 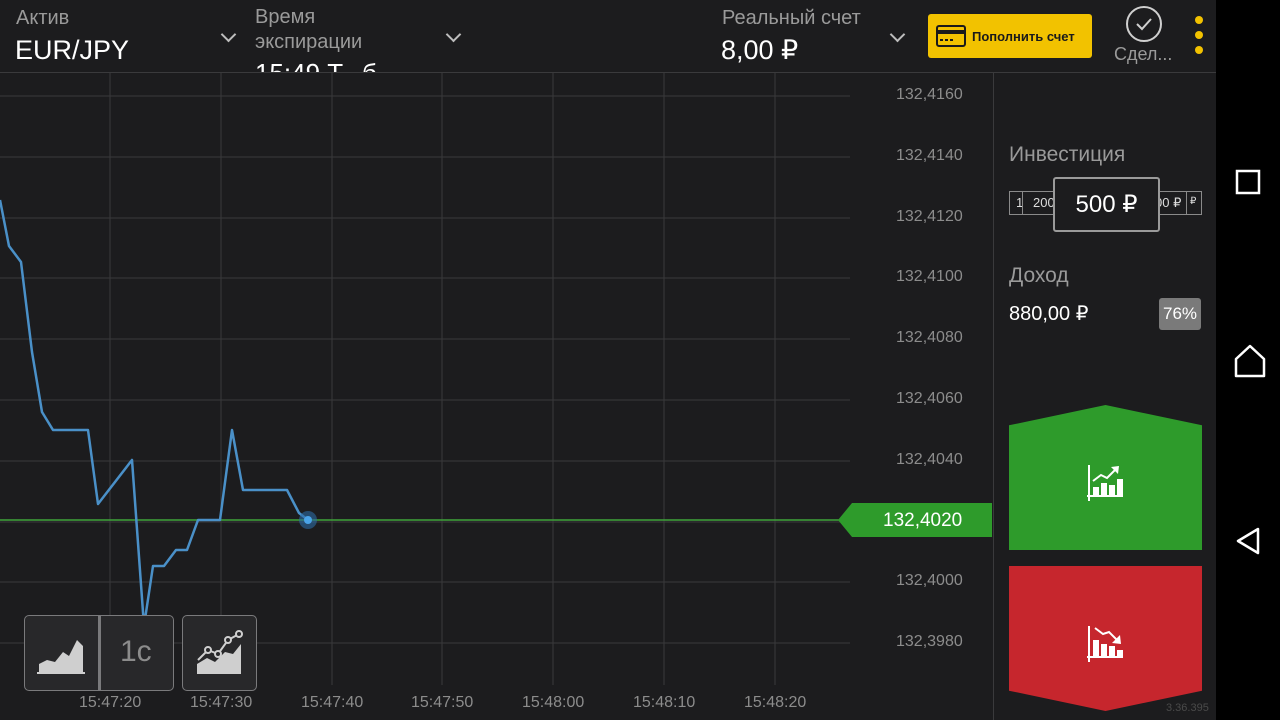 What do you see at coordinates (442, 702) in the screenshot?
I see `x-tick-label: 15:47:50` at bounding box center [442, 702].